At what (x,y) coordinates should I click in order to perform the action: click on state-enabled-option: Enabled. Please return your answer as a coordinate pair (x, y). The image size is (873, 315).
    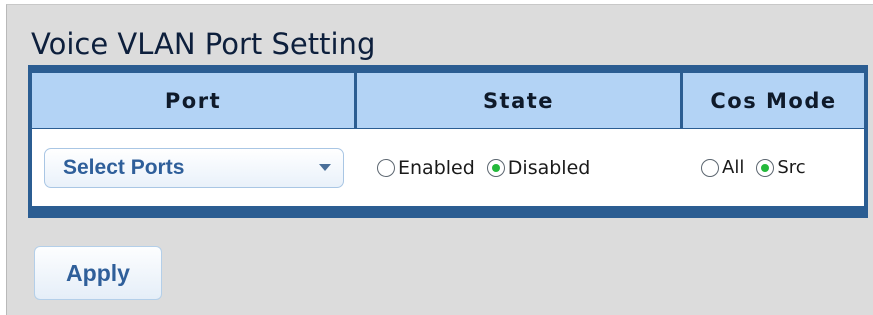
    Looking at the image, I should click on (426, 168).